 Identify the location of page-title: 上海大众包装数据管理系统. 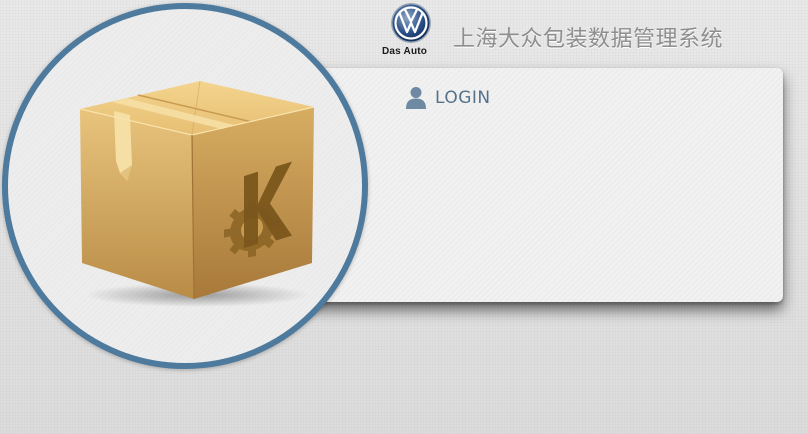
(588, 39).